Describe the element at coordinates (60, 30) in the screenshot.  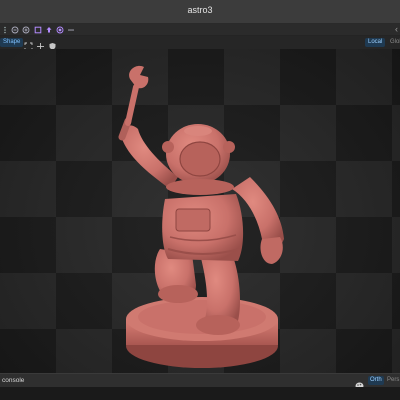
I see `record-icon` at that location.